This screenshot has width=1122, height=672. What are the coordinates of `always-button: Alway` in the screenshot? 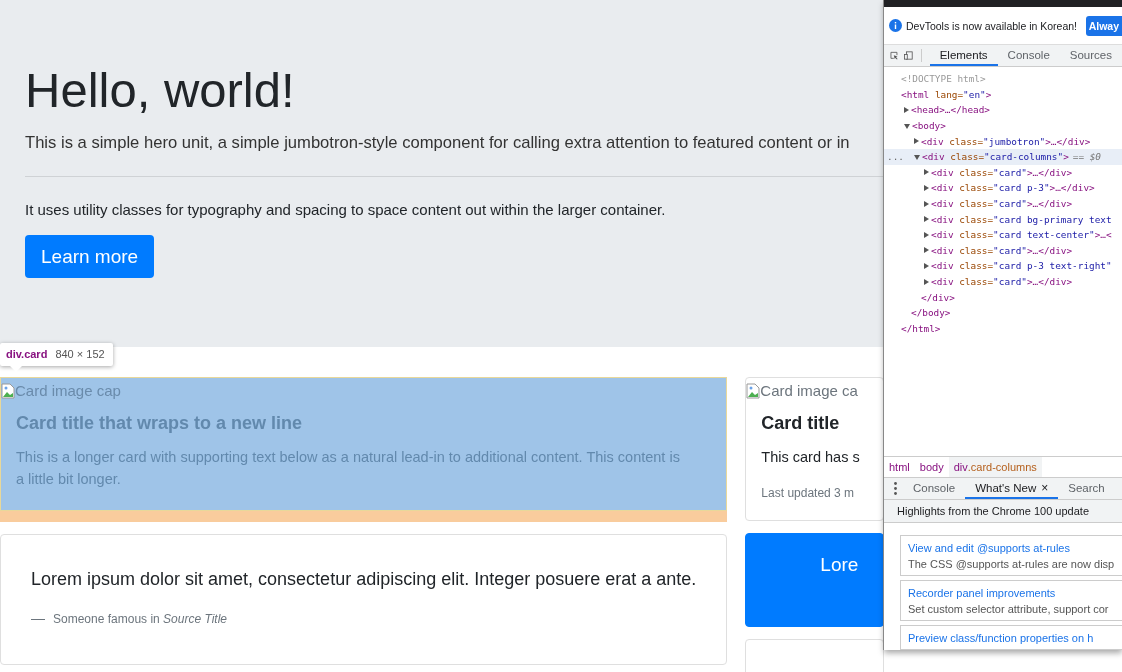 It's located at (1103, 25).